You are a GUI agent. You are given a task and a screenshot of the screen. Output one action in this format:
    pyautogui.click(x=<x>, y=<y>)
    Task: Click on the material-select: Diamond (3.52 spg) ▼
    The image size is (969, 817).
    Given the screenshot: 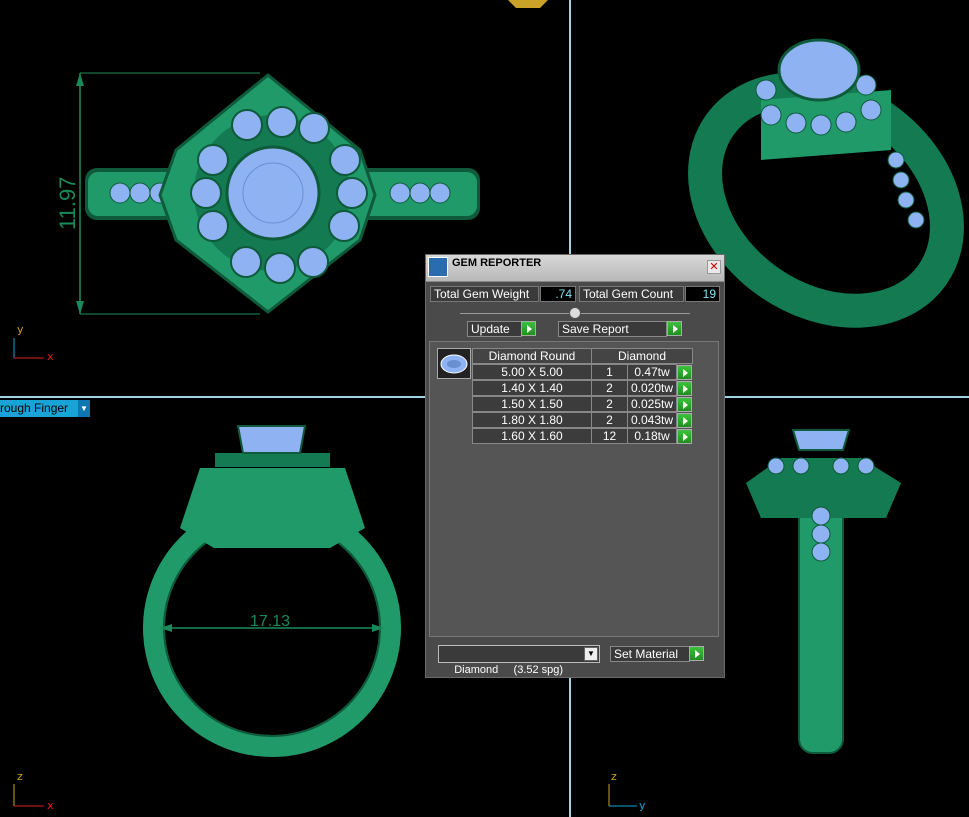 What is the action you would take?
    pyautogui.click(x=519, y=660)
    